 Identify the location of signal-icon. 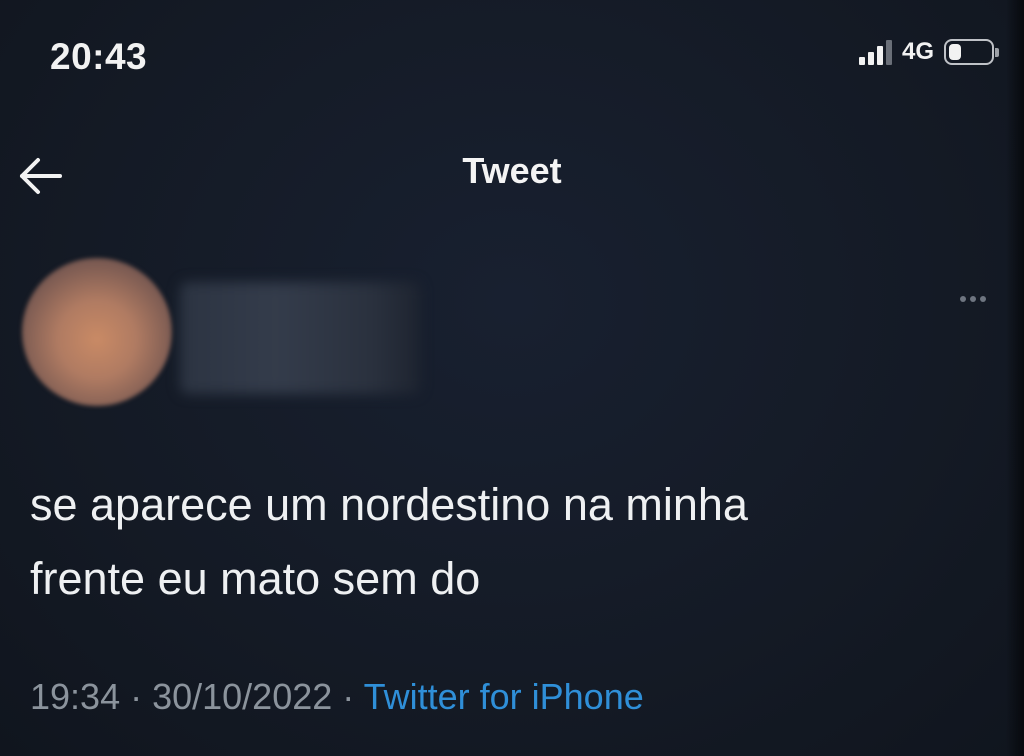
(875, 52).